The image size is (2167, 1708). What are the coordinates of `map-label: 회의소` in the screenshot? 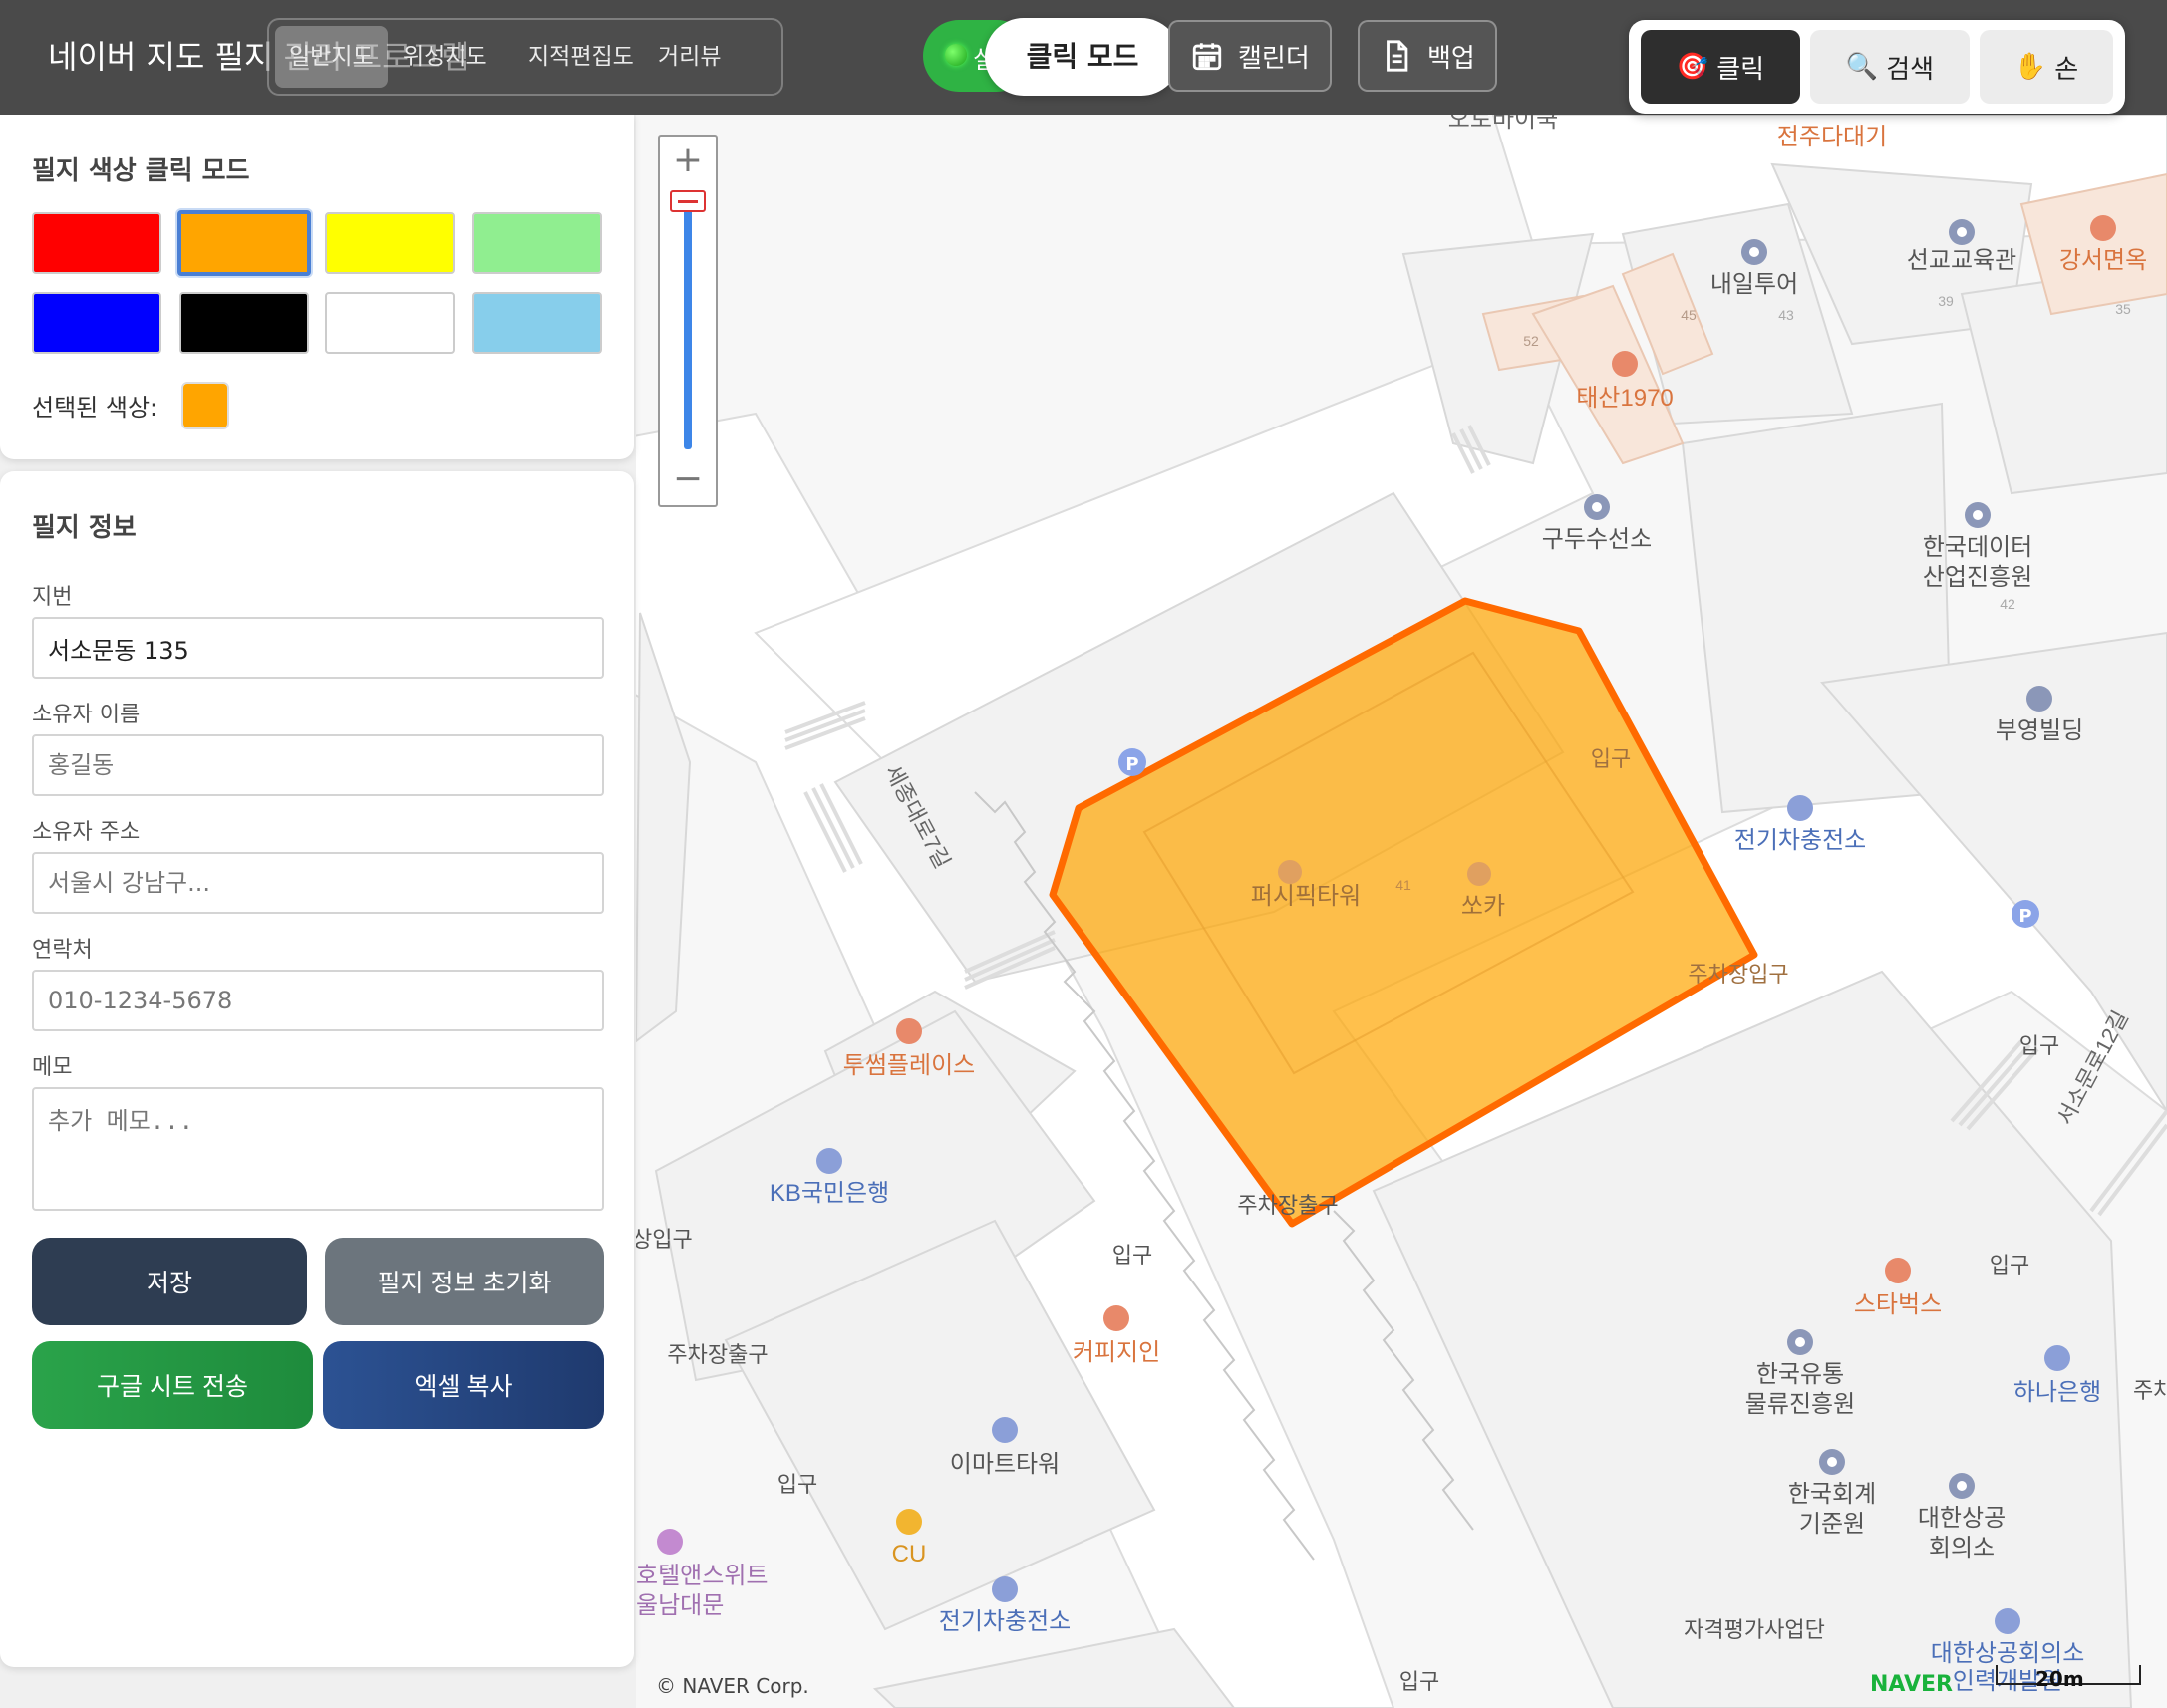 It's located at (1962, 1548).